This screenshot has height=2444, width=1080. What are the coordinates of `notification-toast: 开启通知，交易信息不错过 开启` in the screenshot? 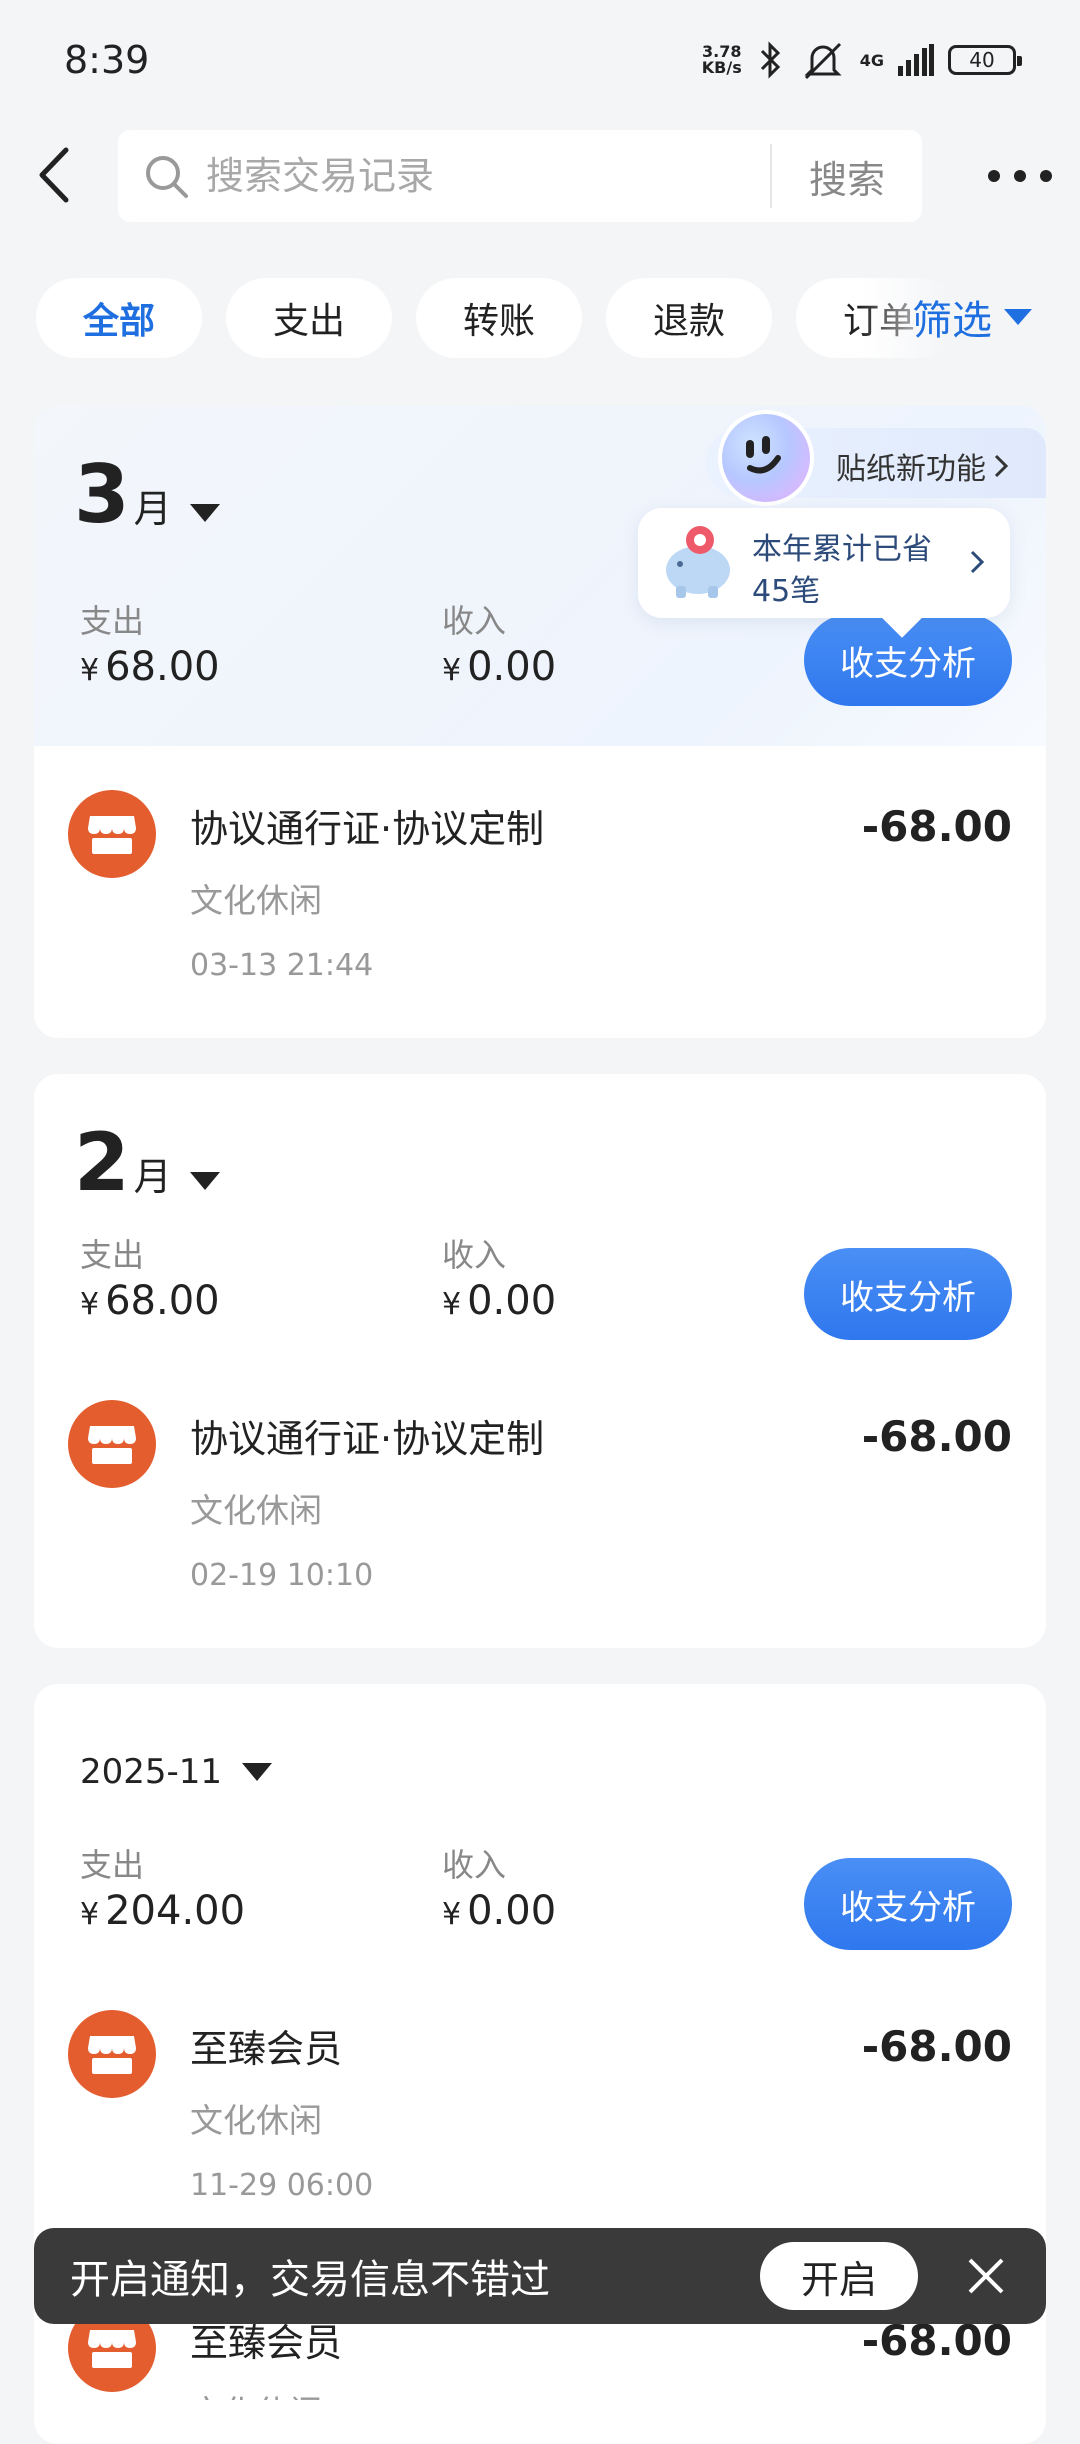 It's located at (540, 2276).